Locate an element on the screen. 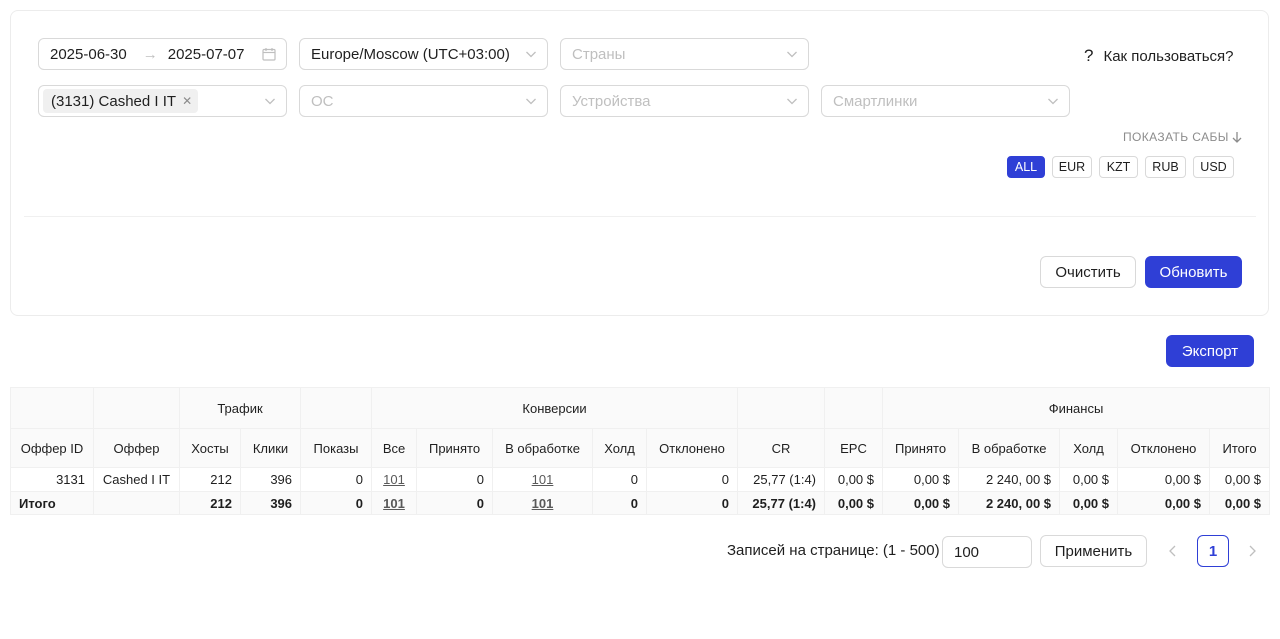  smartlinks-select: Смартлинки is located at coordinates (945, 101).